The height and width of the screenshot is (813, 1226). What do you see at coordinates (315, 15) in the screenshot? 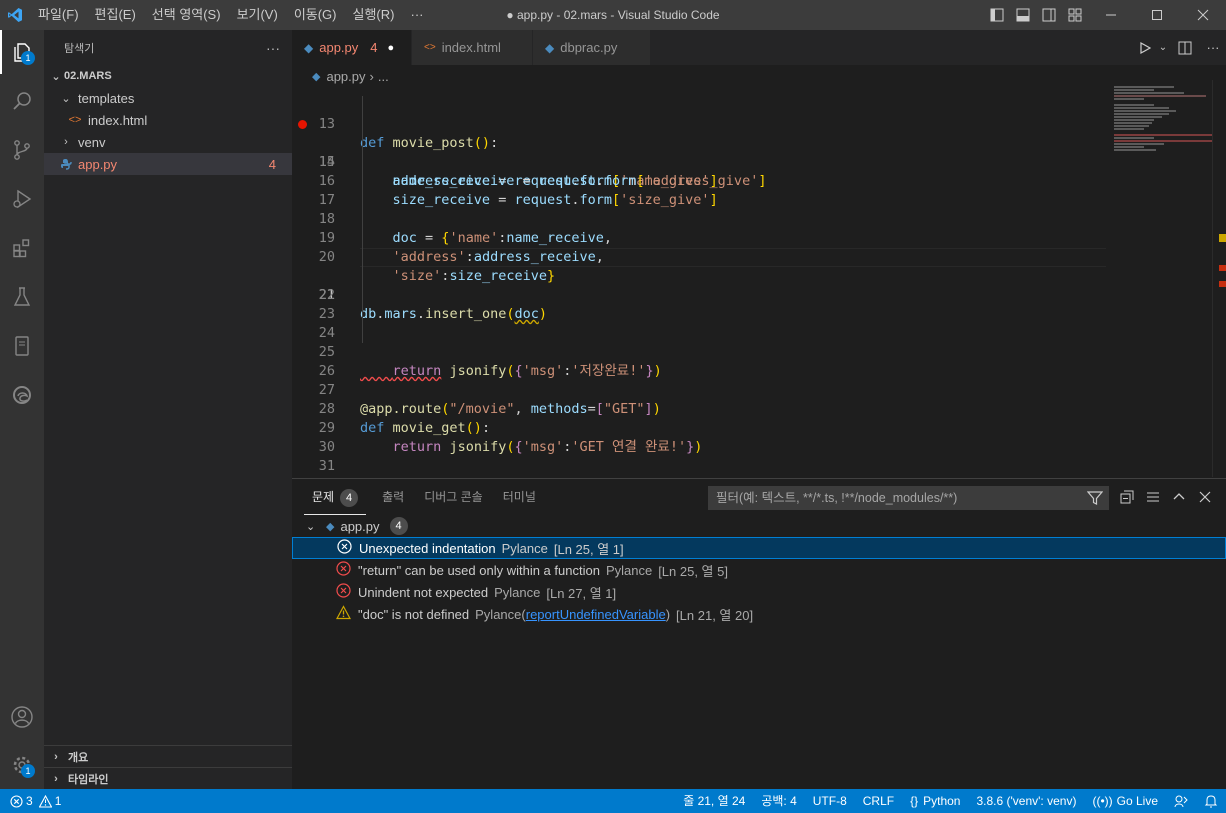
I see `menu-go: 이동(G)` at bounding box center [315, 15].